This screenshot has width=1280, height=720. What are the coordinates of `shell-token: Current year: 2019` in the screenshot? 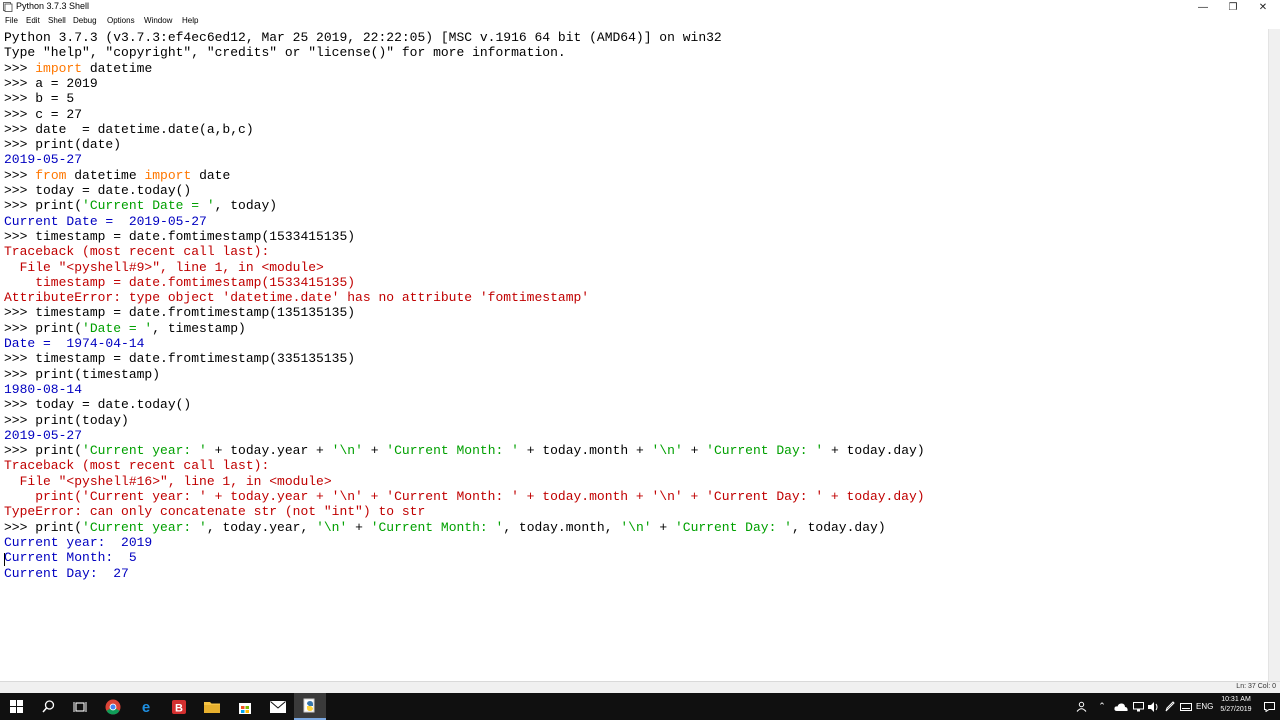 It's located at (78, 542).